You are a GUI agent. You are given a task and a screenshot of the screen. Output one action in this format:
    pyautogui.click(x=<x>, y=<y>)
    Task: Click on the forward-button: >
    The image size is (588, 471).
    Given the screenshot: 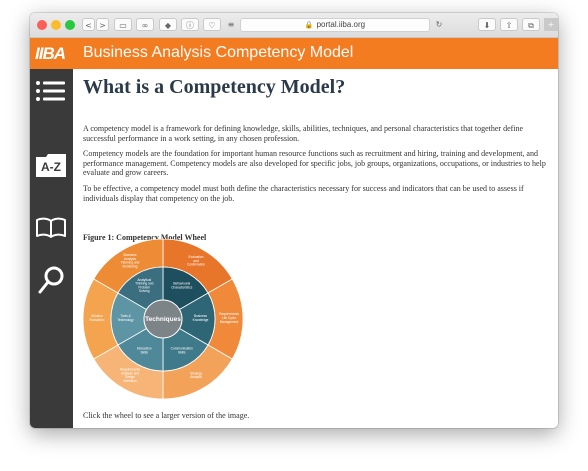 What is the action you would take?
    pyautogui.click(x=102, y=24)
    